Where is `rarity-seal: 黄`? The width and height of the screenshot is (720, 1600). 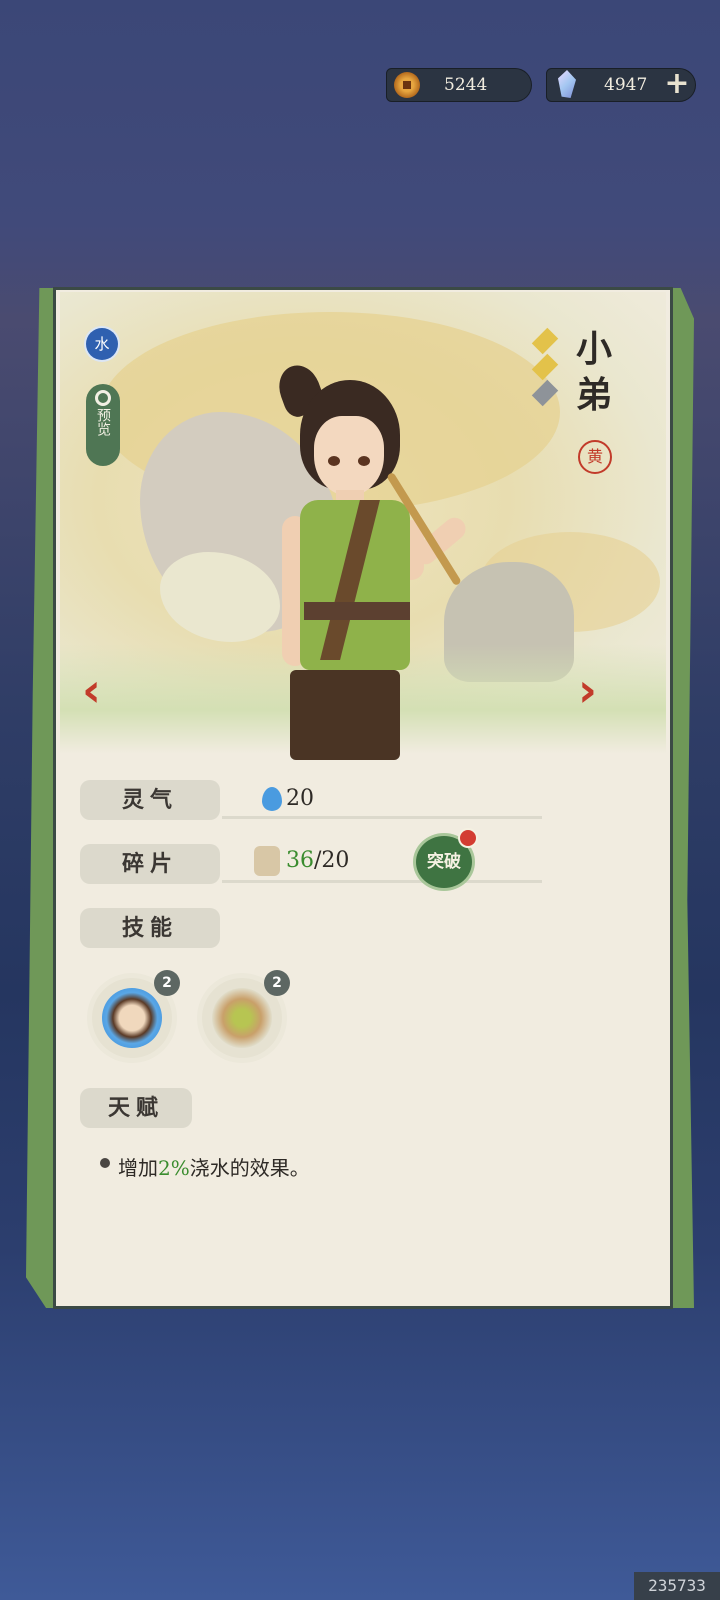 rarity-seal: 黄 is located at coordinates (595, 457).